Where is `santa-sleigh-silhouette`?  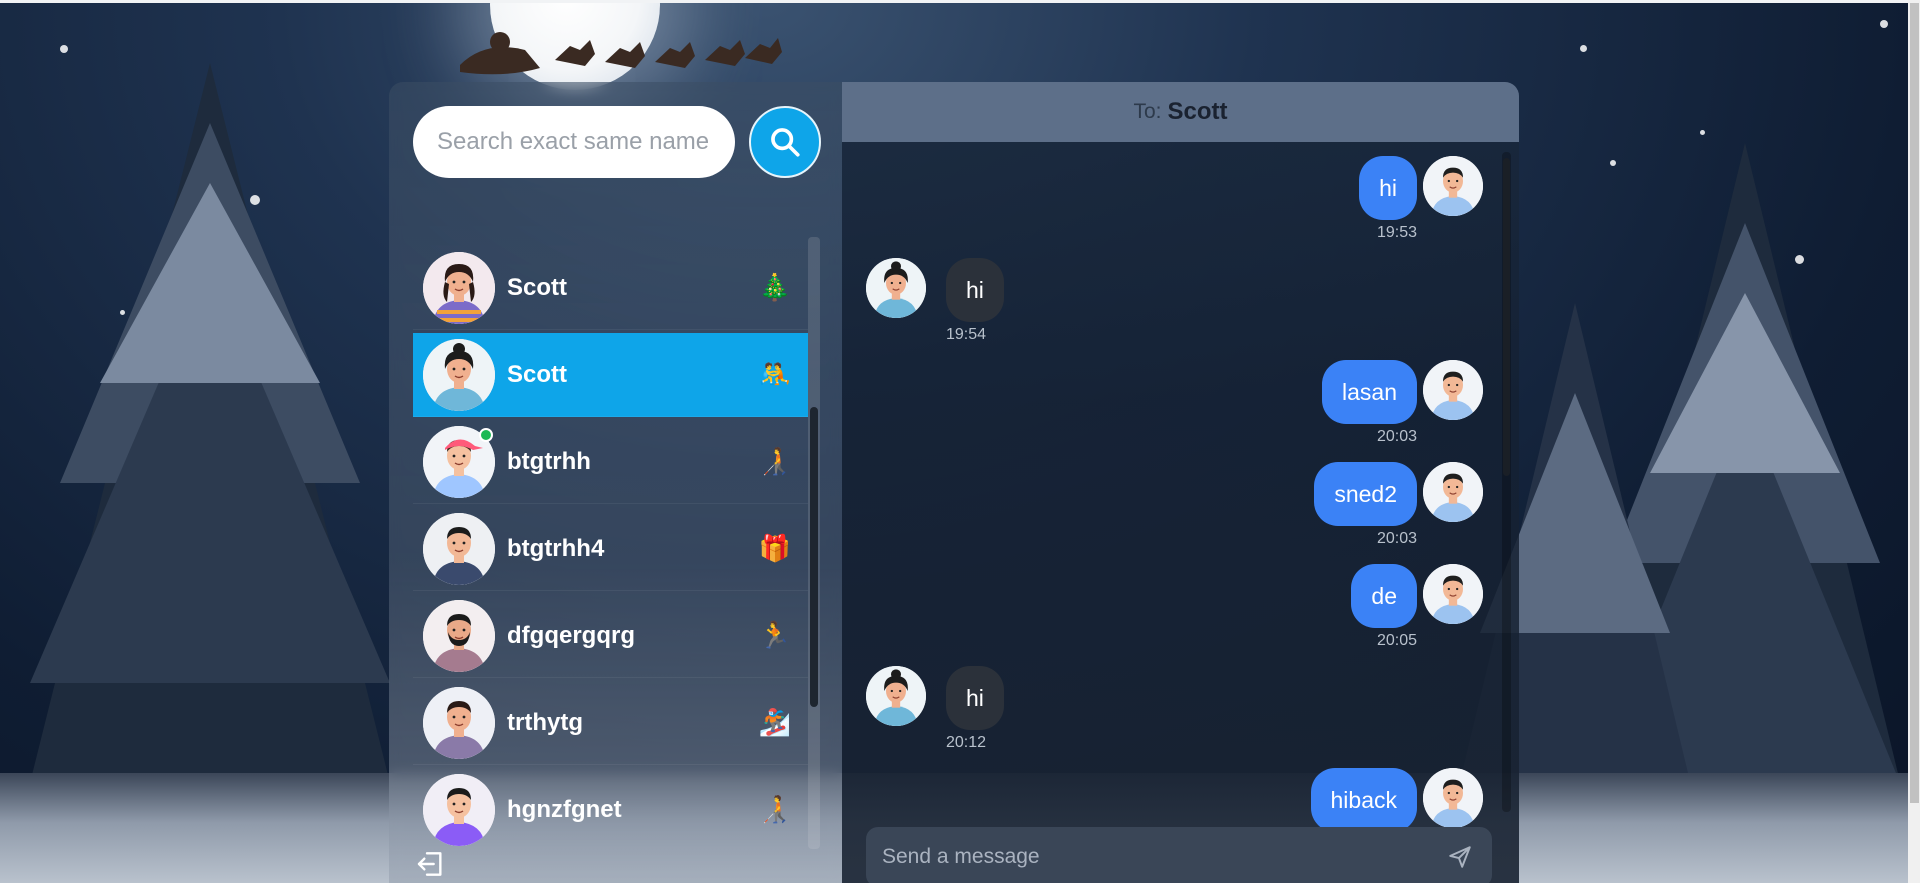
santa-sleigh-silhouette is located at coordinates (621, 53).